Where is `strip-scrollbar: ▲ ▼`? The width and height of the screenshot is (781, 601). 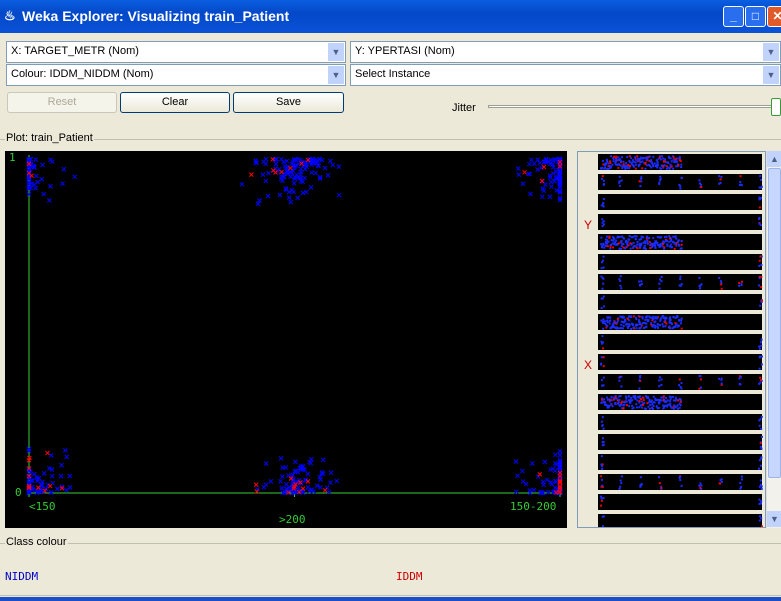
strip-scrollbar: ▲ ▼ is located at coordinates (773, 339).